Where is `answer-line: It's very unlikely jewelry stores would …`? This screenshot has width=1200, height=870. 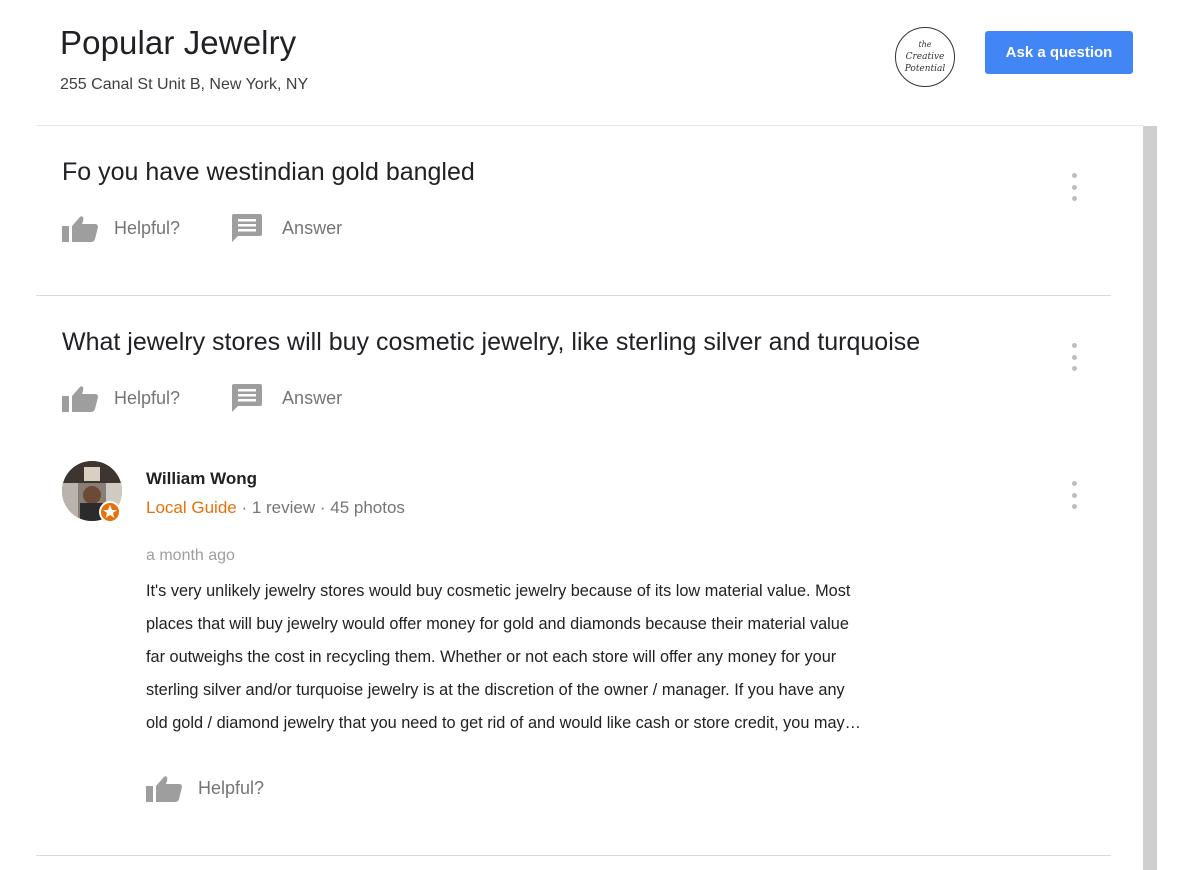 answer-line: It's very unlikely jewelry stores would … is located at coordinates (498, 591).